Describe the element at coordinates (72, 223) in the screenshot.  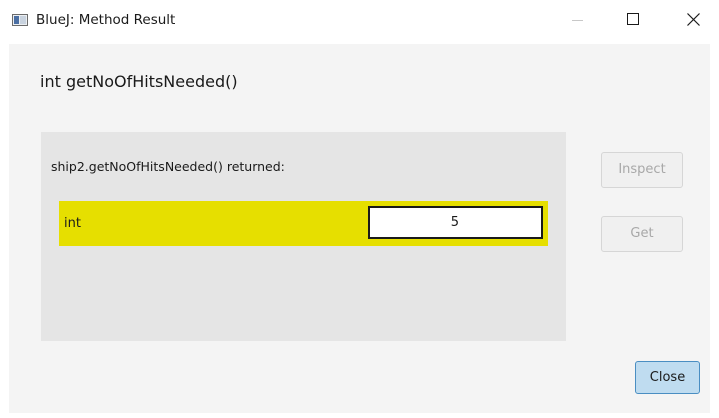
I see `result-type-label: int` at that location.